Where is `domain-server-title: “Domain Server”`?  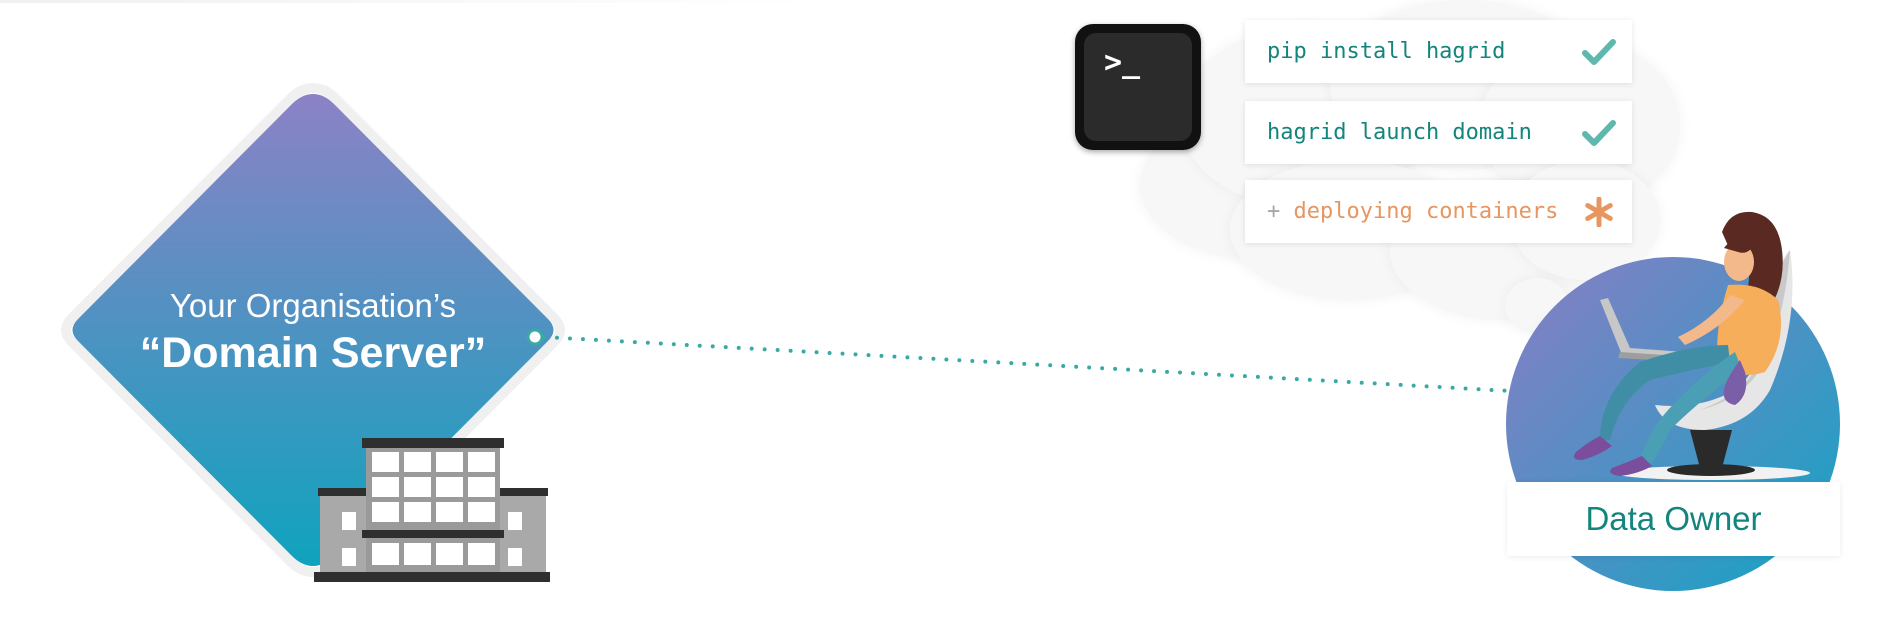
domain-server-title: “Domain Server” is located at coordinates (313, 353).